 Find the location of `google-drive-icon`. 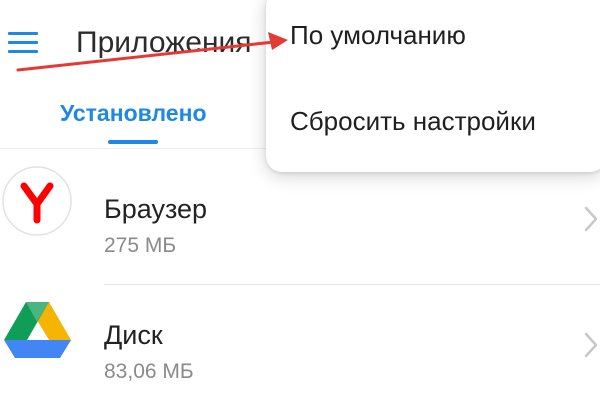

google-drive-icon is located at coordinates (37, 330).